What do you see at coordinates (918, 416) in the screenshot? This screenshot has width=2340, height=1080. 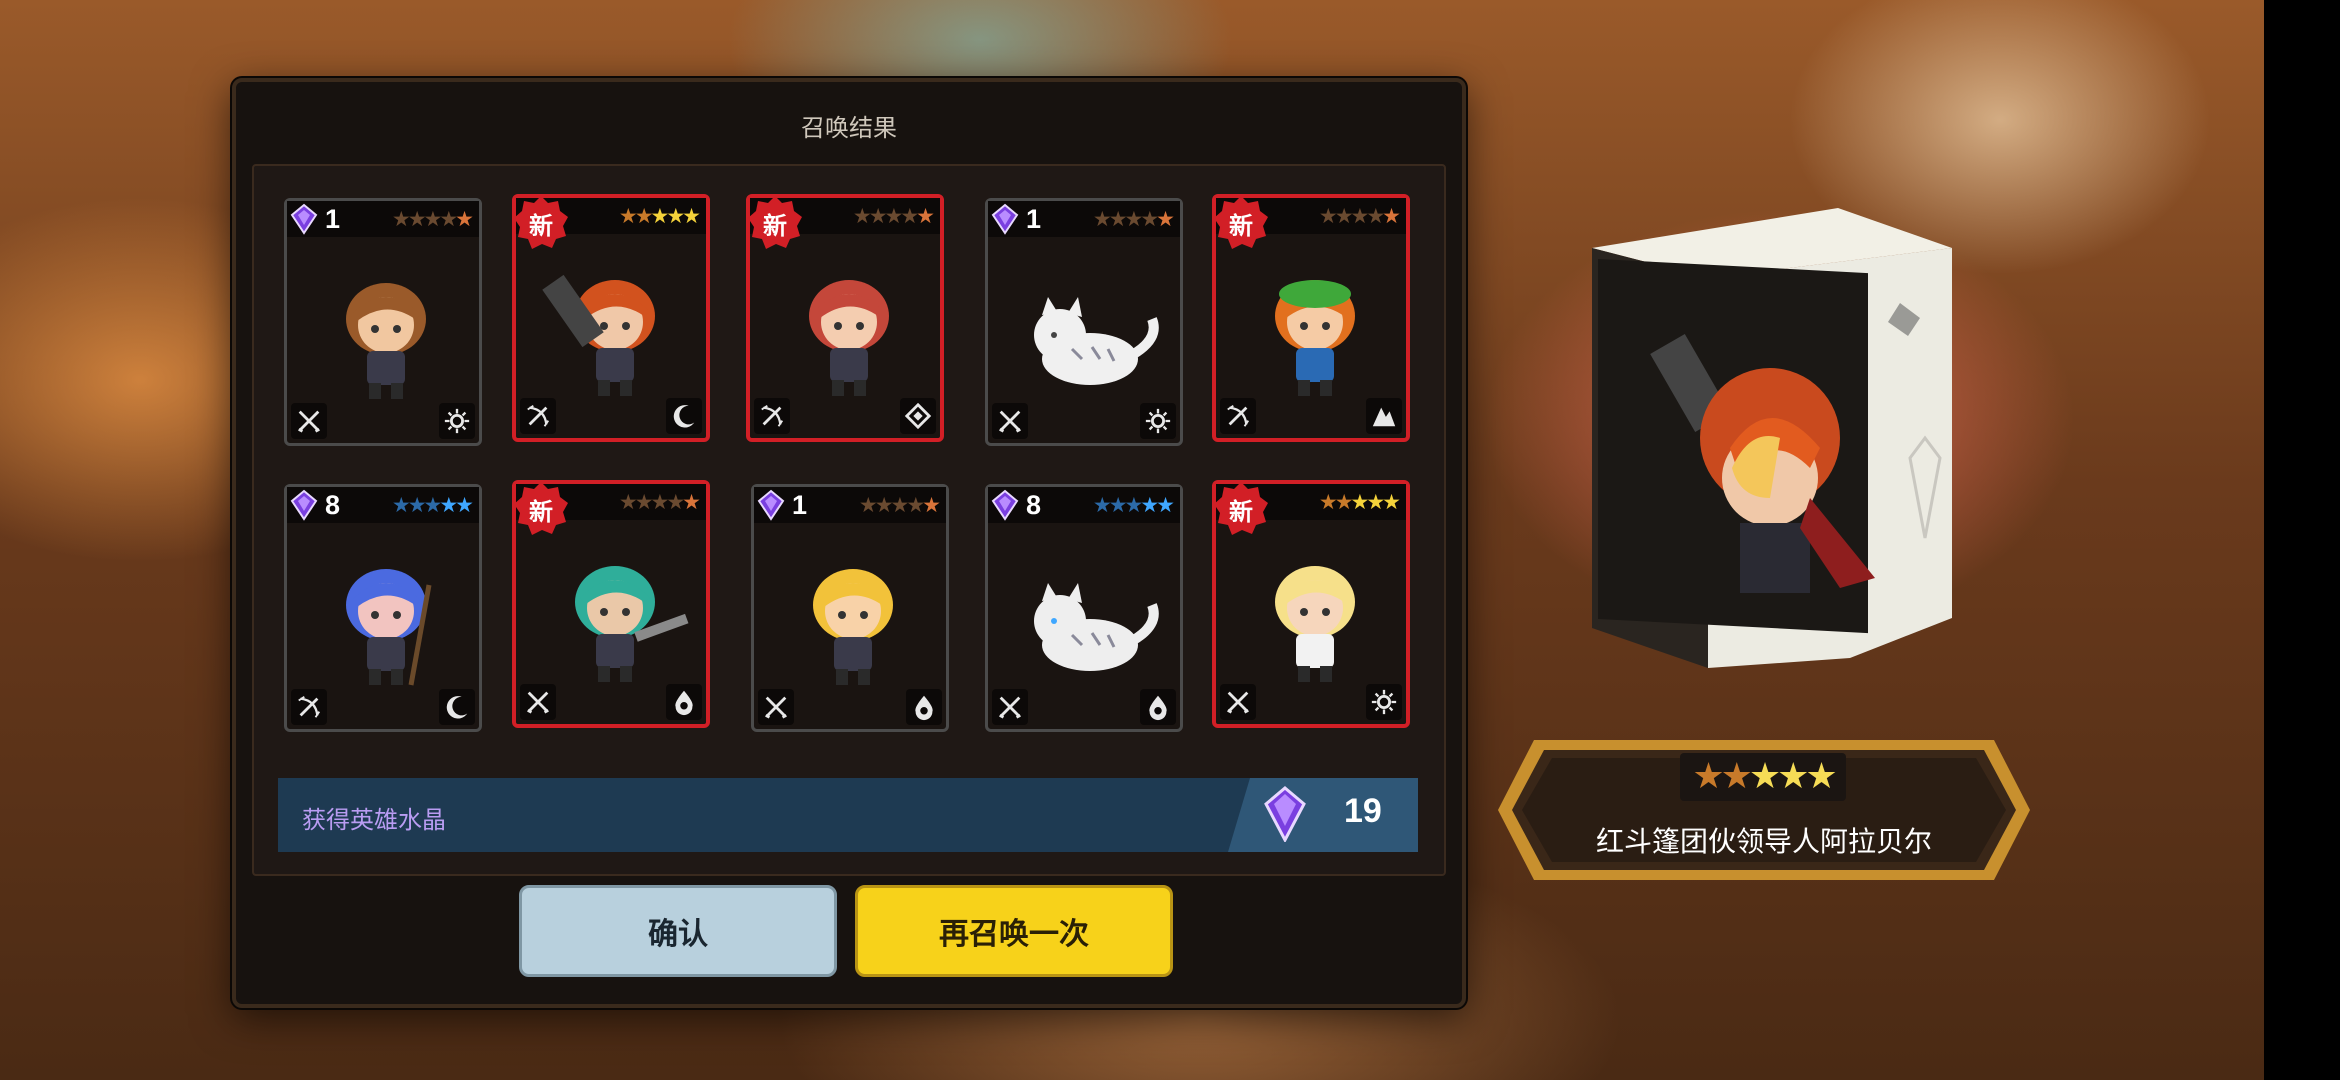 I see `diamond-icon` at bounding box center [918, 416].